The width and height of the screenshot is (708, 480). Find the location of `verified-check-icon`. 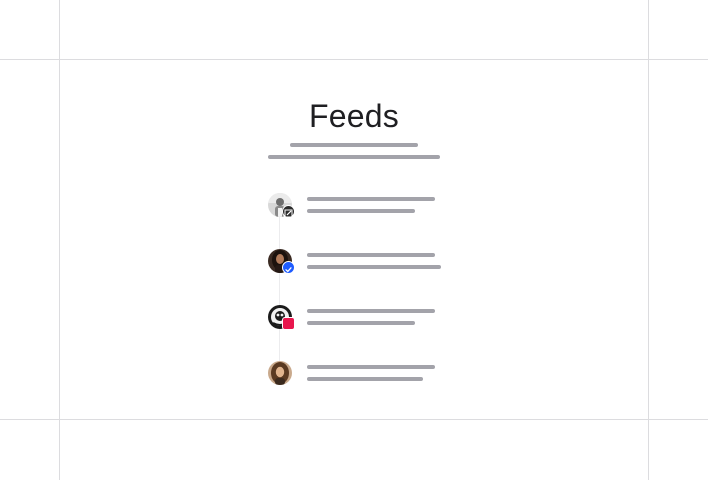

verified-check-icon is located at coordinates (288, 267).